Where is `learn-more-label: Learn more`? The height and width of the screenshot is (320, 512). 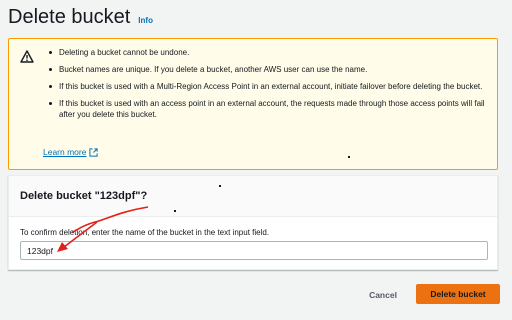
learn-more-label: Learn more is located at coordinates (65, 152).